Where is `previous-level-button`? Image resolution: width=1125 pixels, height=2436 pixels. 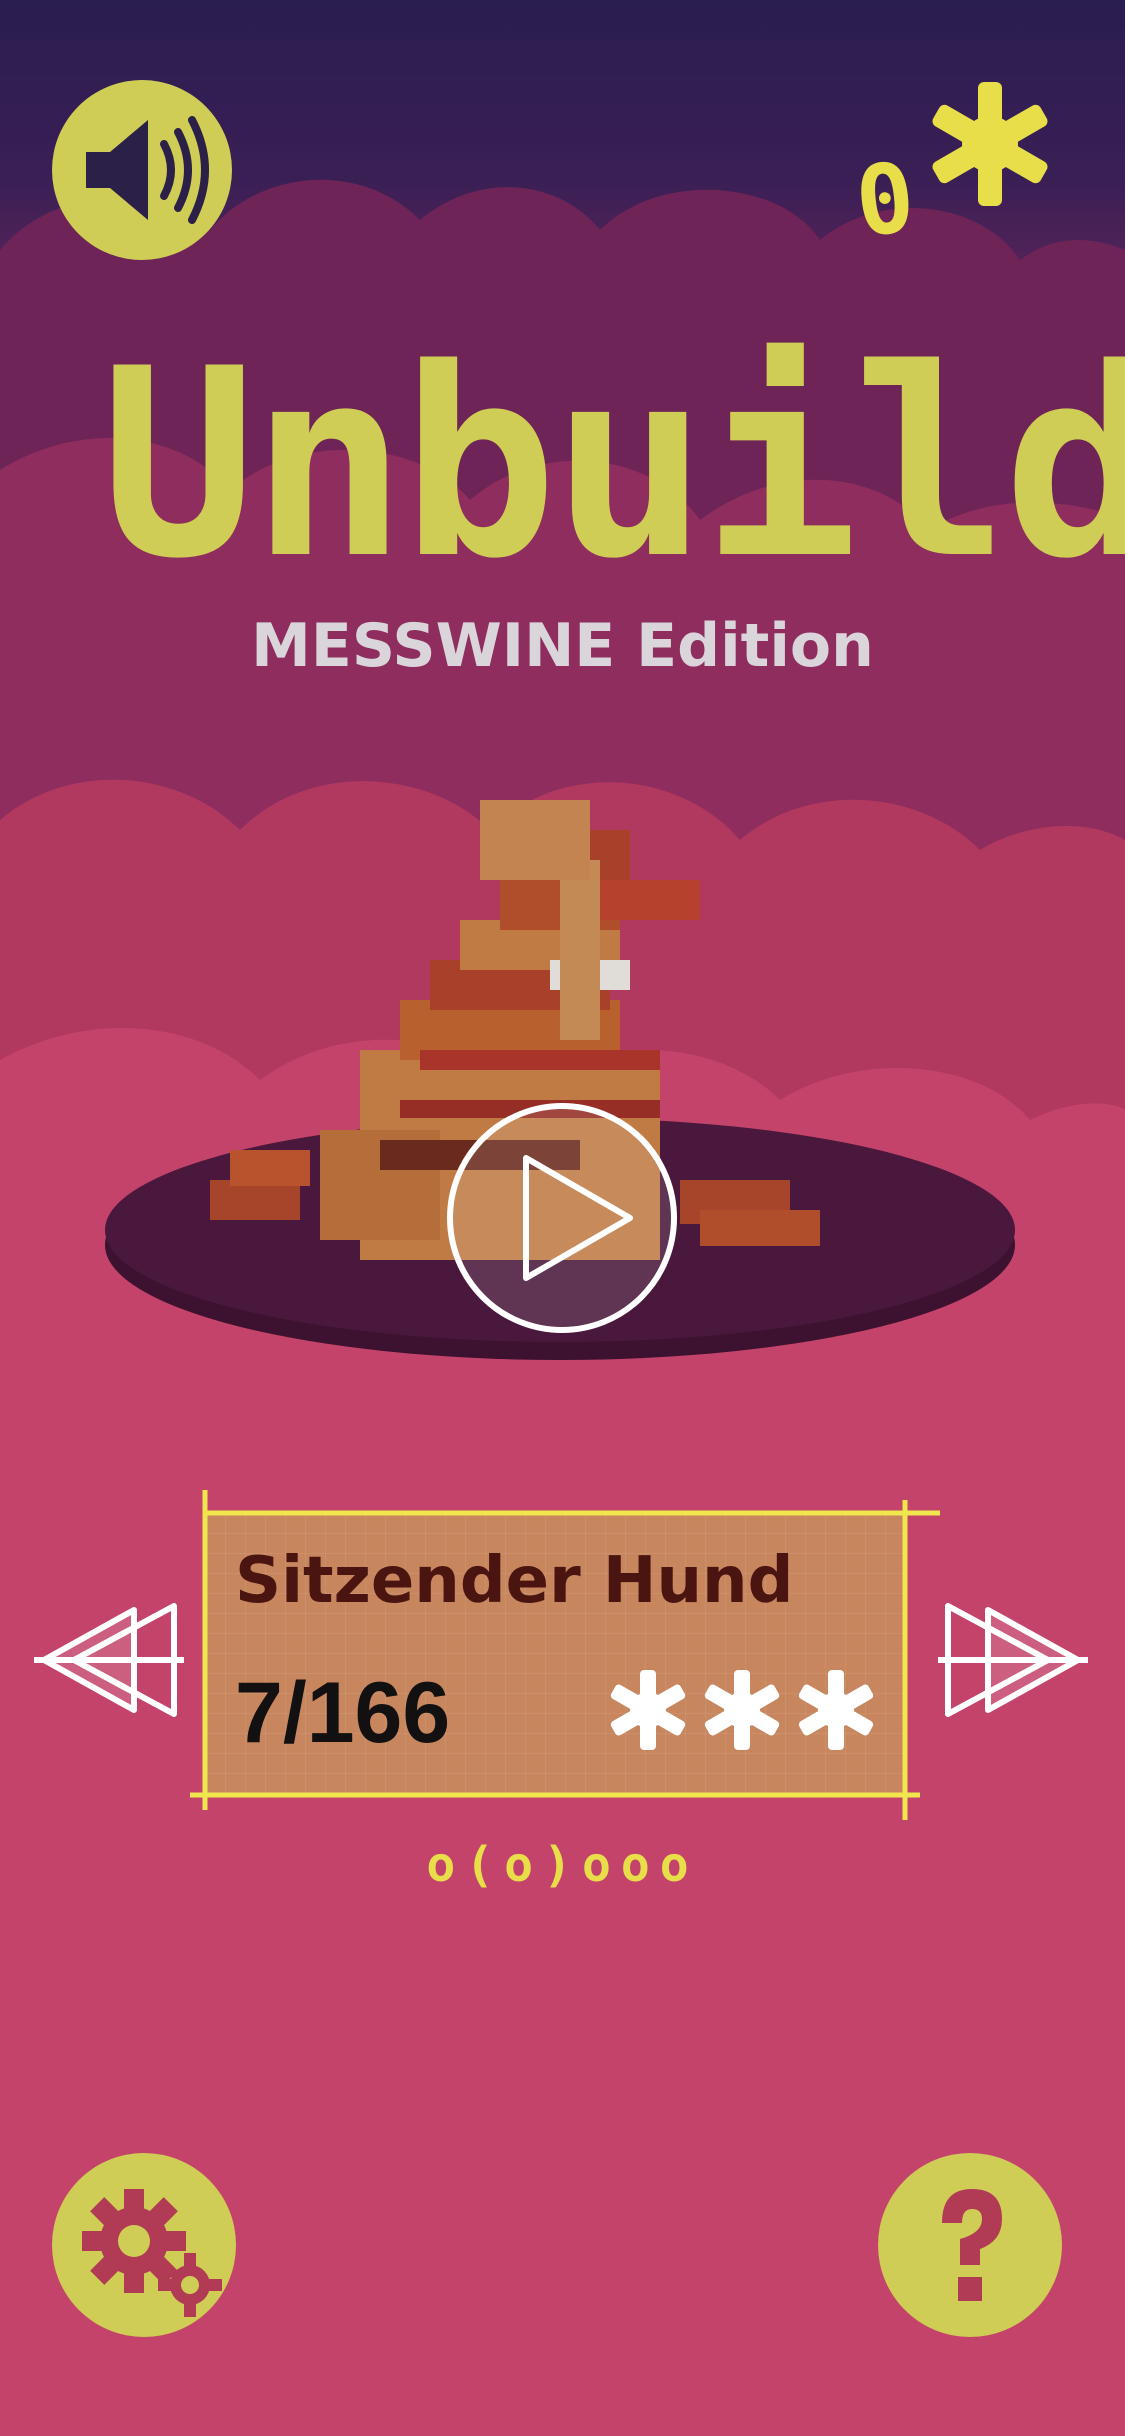
previous-level-button is located at coordinates (114, 1660).